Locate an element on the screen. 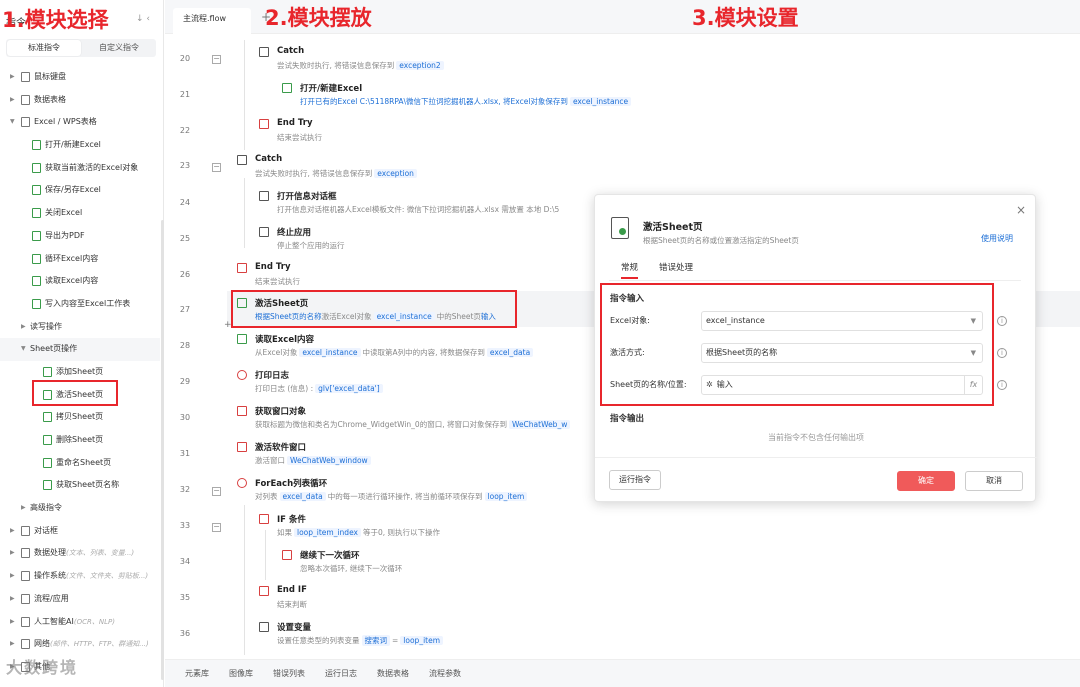 This screenshot has width=1080, height=687. variable-tag: WeChatWeb_window is located at coordinates (329, 460).